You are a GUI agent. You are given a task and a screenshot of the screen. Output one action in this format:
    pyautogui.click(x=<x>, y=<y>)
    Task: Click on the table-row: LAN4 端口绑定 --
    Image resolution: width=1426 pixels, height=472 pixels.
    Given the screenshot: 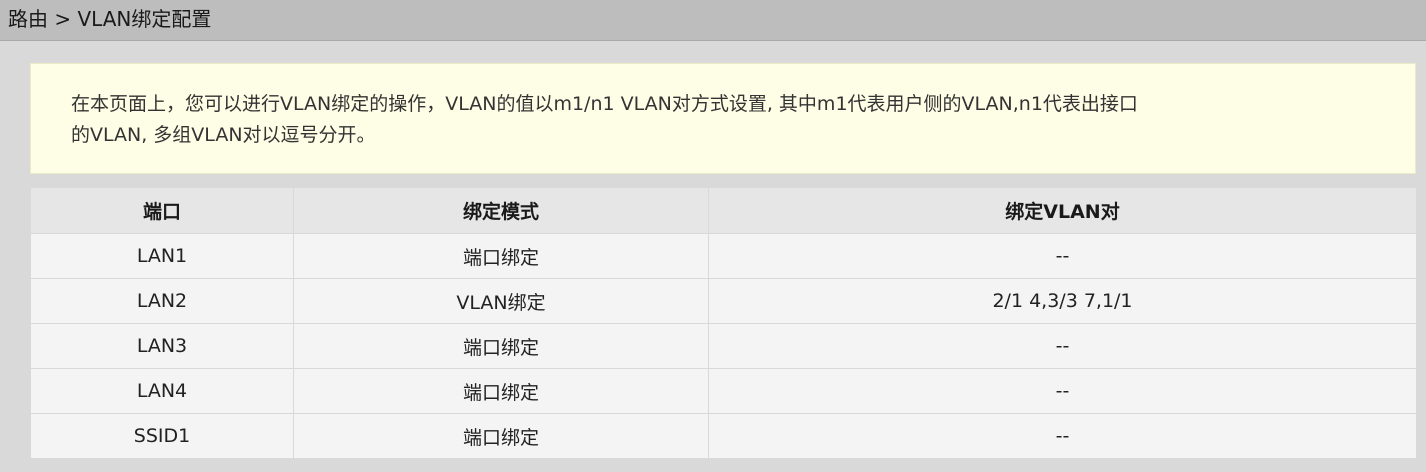 What is the action you would take?
    pyautogui.click(x=723, y=391)
    